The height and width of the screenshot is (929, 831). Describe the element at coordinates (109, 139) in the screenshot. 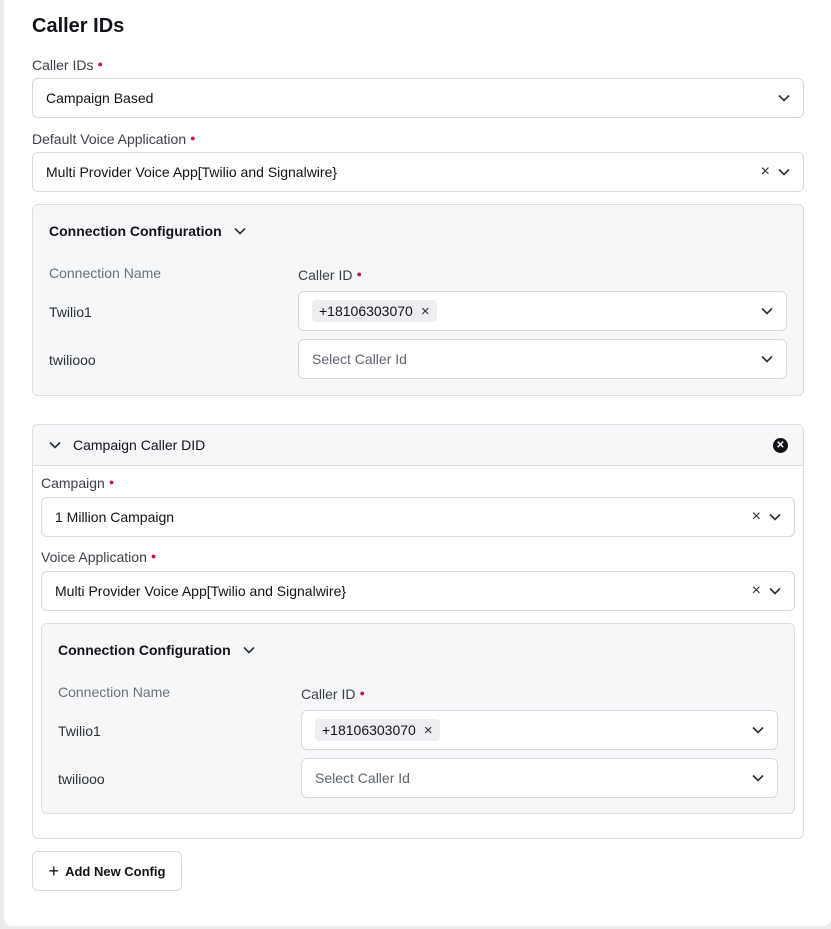

I see `default-voice-app-label-text: Default Voice Application` at that location.